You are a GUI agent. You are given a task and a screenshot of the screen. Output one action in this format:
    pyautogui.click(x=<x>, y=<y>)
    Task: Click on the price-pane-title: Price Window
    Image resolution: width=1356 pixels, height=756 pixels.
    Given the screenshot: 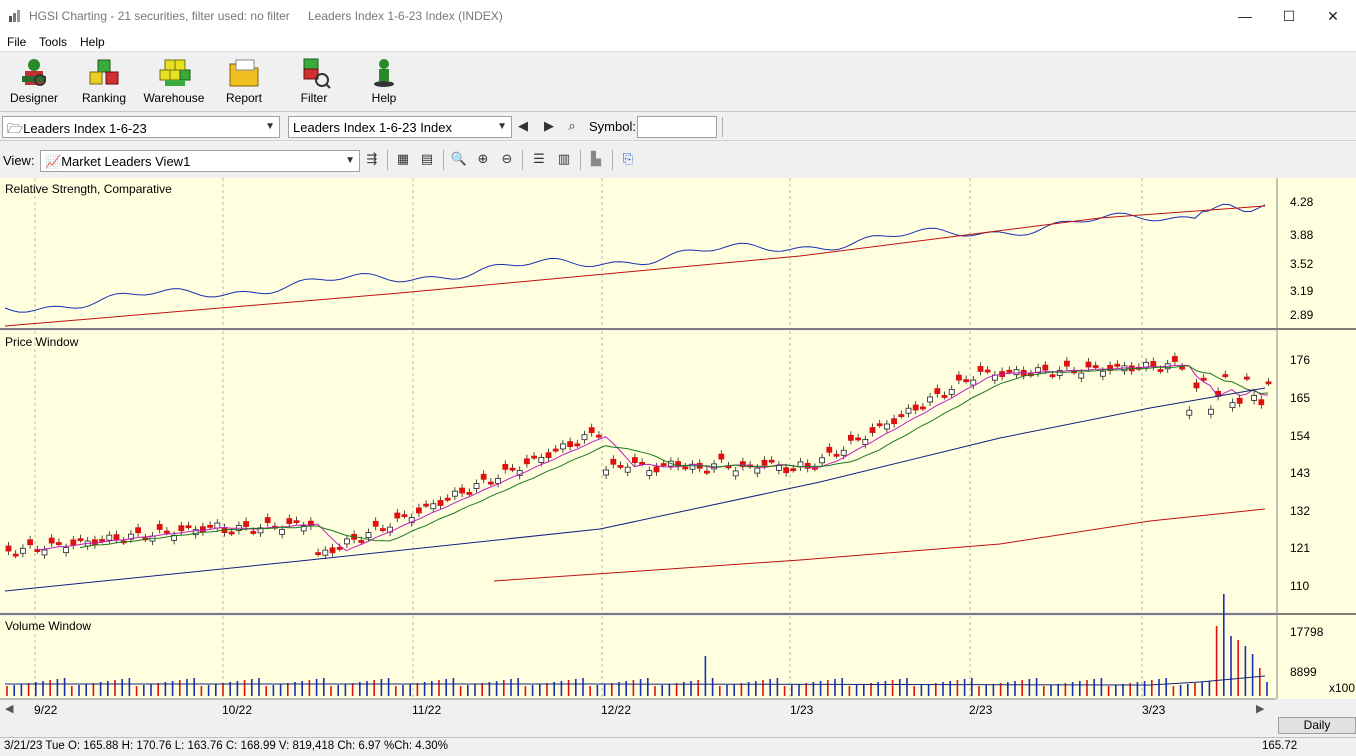 What is the action you would take?
    pyautogui.click(x=42, y=342)
    